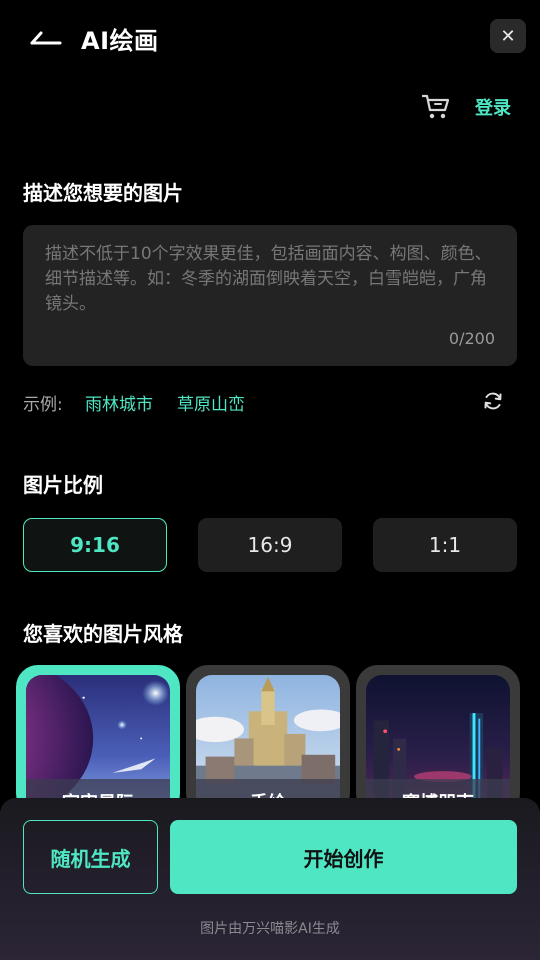 The height and width of the screenshot is (960, 540). I want to click on ratio-option-16-9: 16:9, so click(270, 545).